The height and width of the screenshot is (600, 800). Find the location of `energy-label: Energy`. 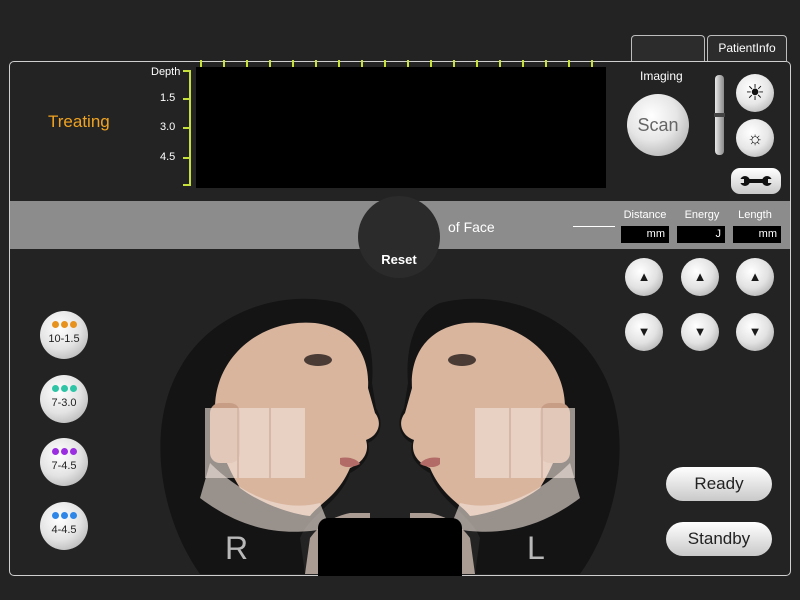

energy-label: Energy is located at coordinates (702, 215).